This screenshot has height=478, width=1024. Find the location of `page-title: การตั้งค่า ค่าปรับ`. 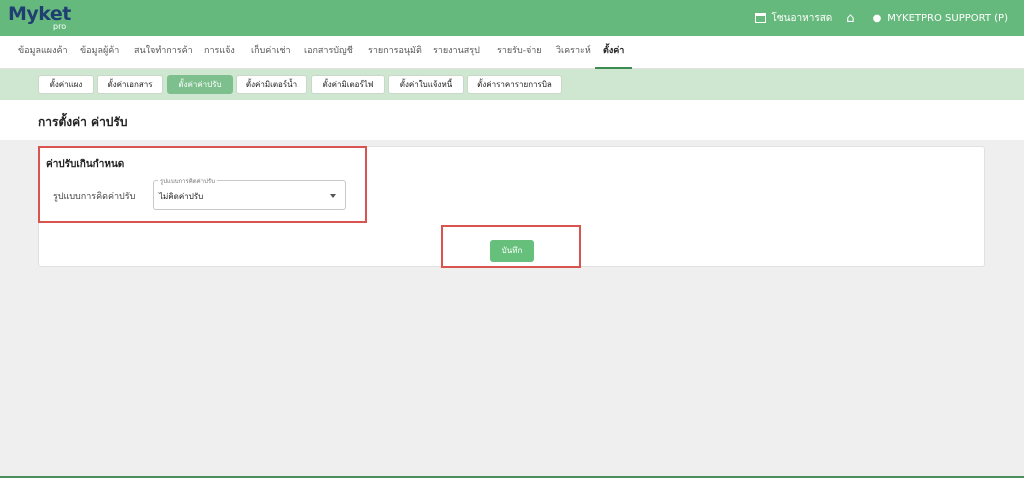

page-title: การตั้งค่า ค่าปรับ is located at coordinates (83, 122).